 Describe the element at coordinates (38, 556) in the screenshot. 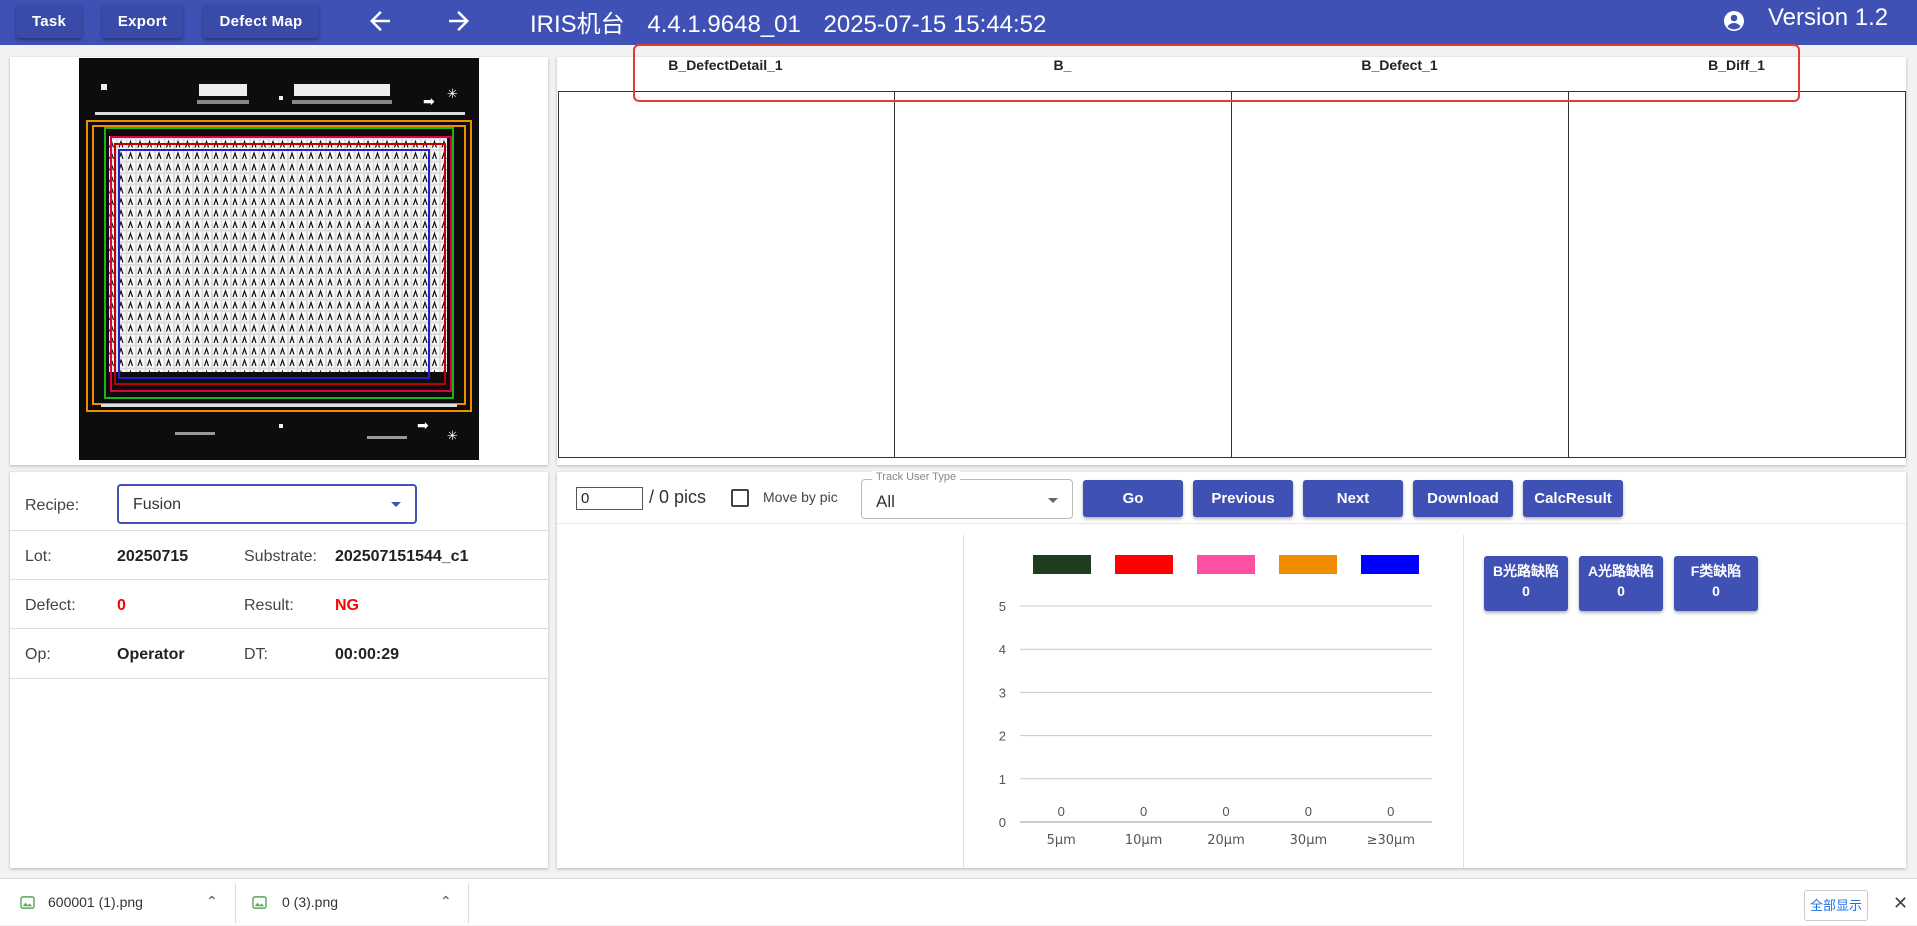

I see `lot-label: Lot:` at that location.